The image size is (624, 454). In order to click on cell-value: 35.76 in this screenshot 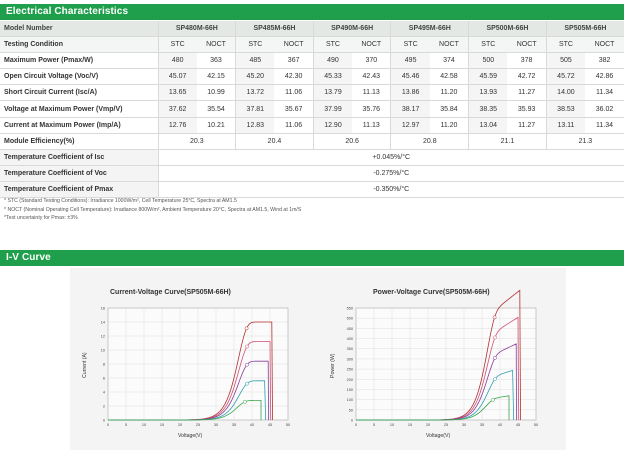, I will do `click(371, 109)`.